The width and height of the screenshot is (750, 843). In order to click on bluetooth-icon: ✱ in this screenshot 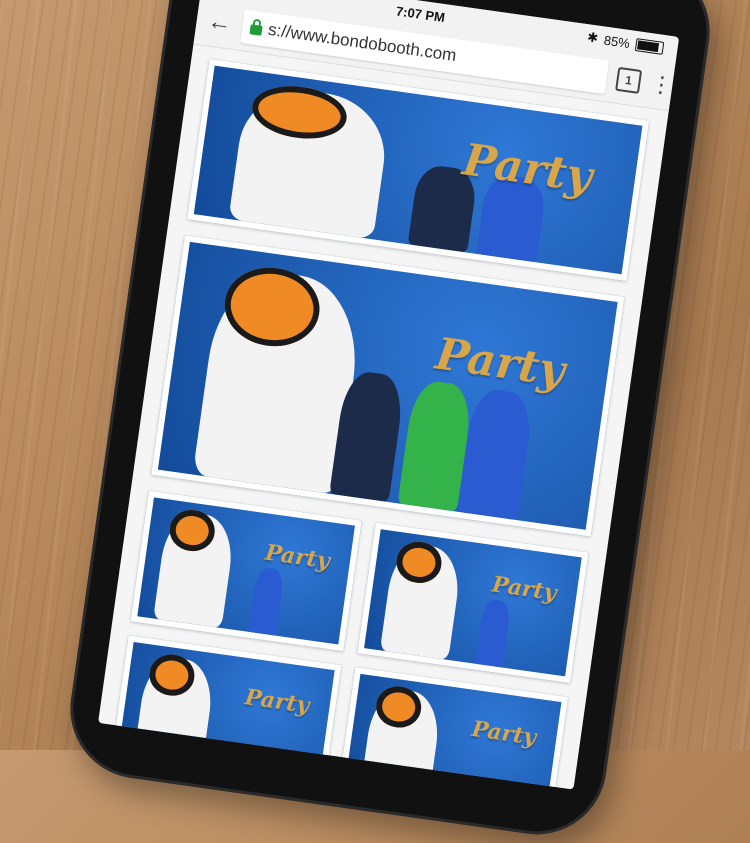, I will do `click(593, 37)`.